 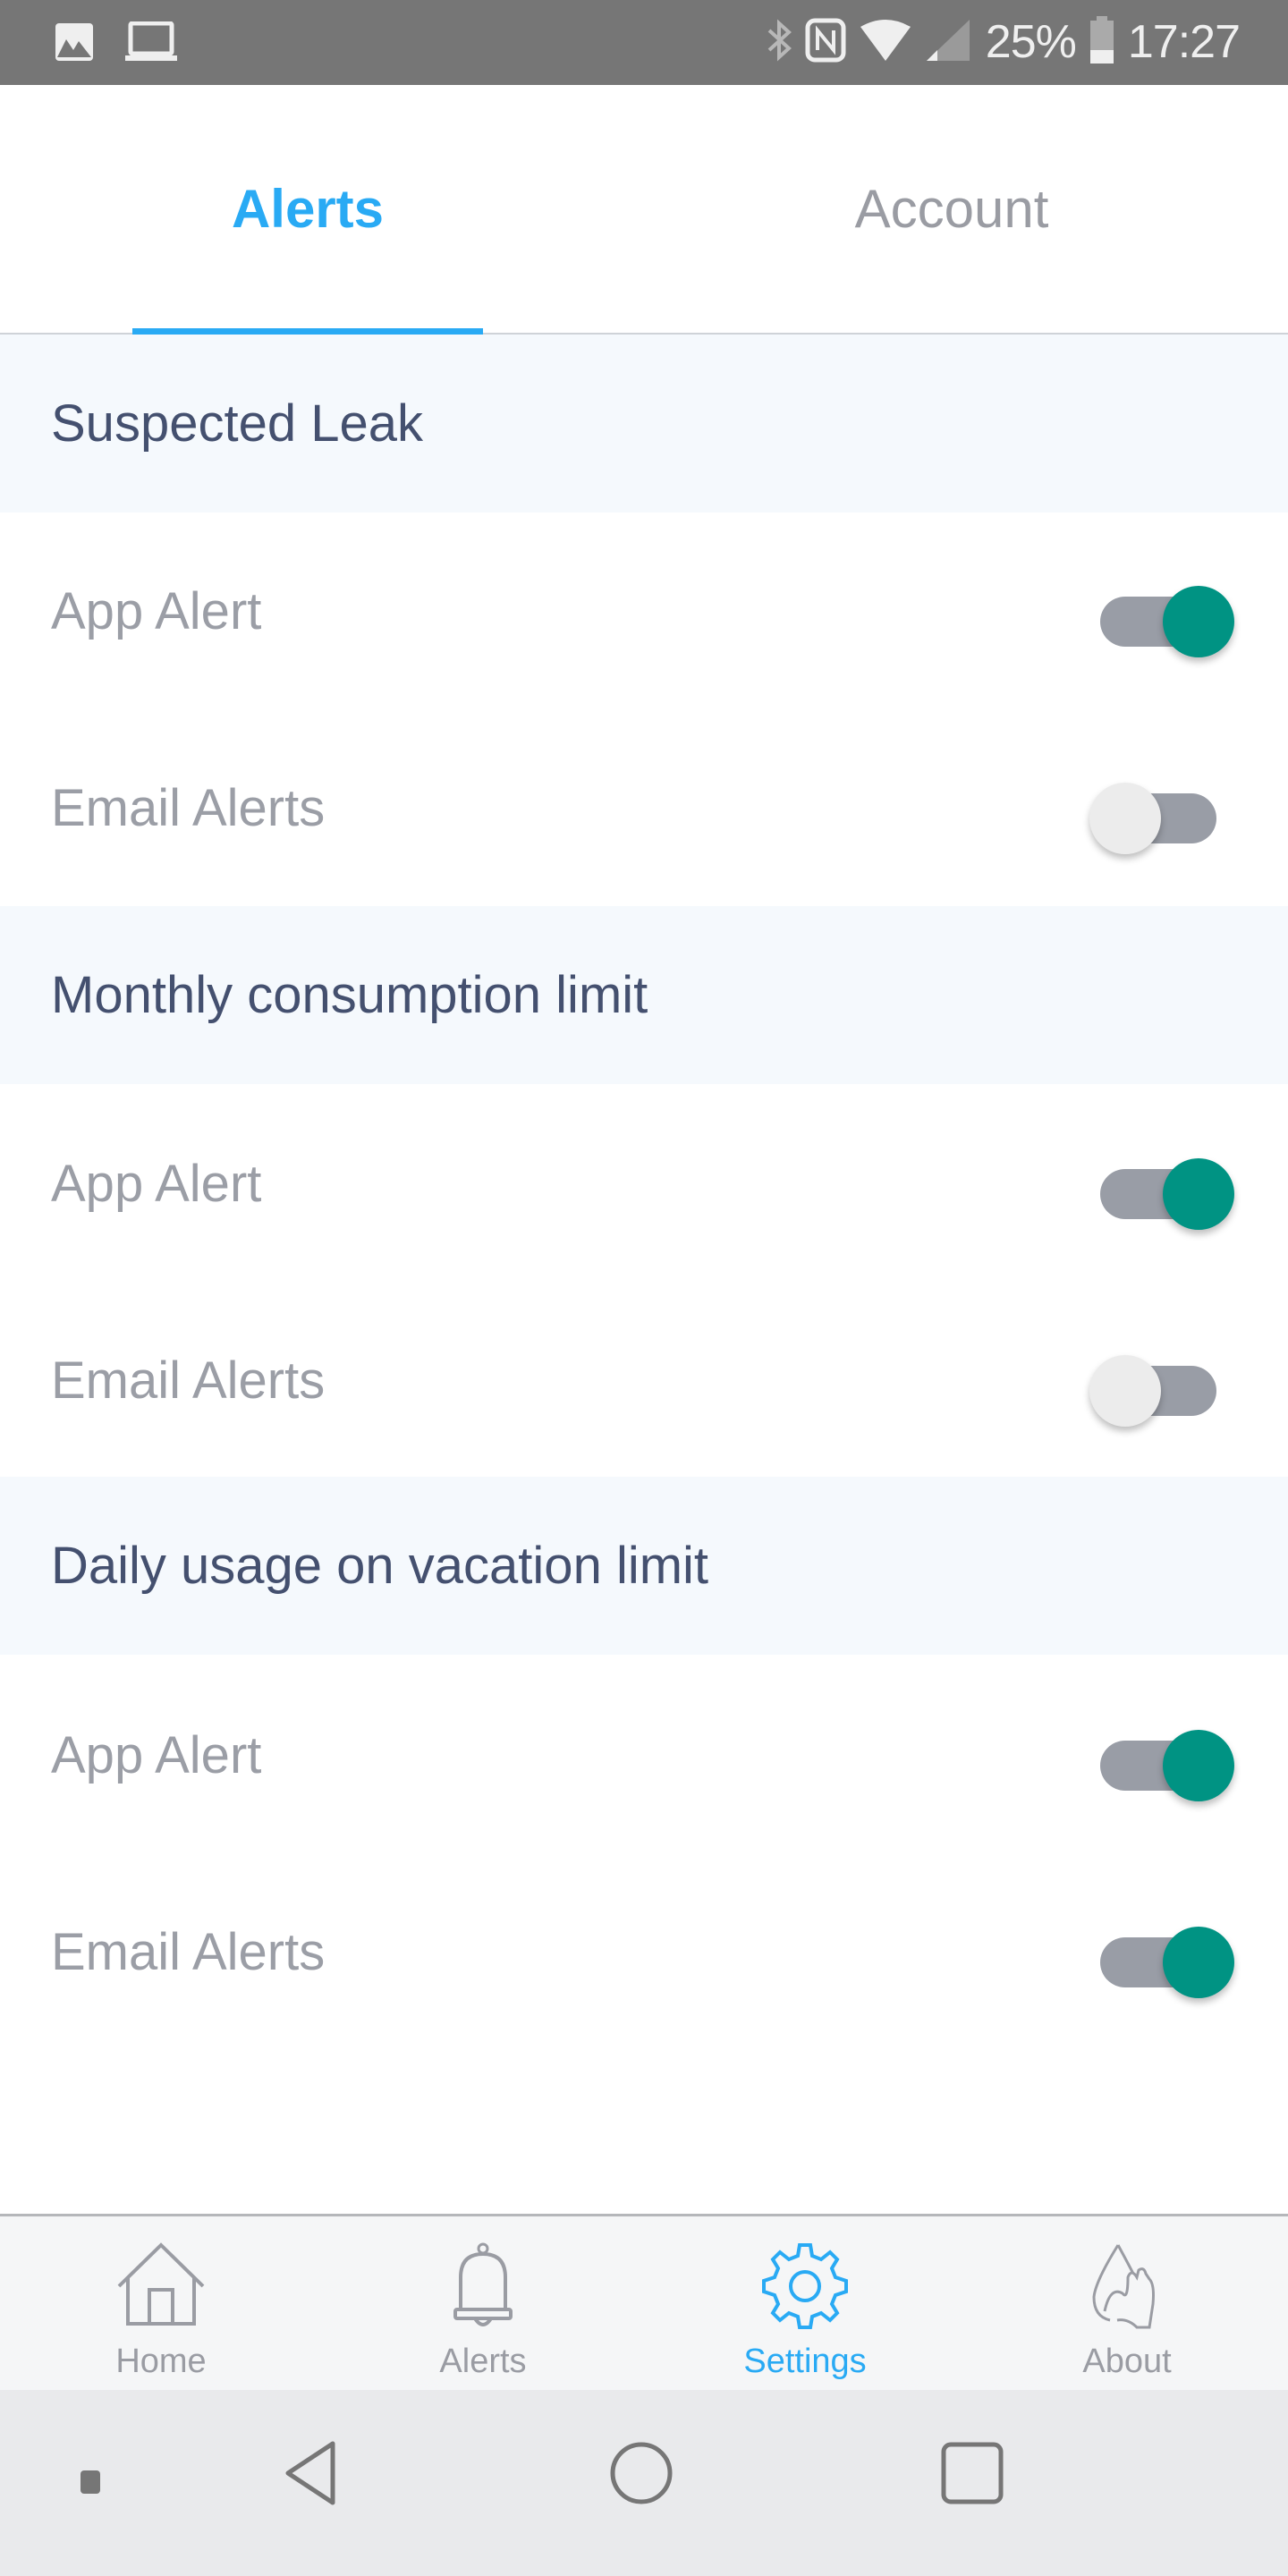 I want to click on section-header-suspected-leak: Suspected Leak, so click(x=644, y=424).